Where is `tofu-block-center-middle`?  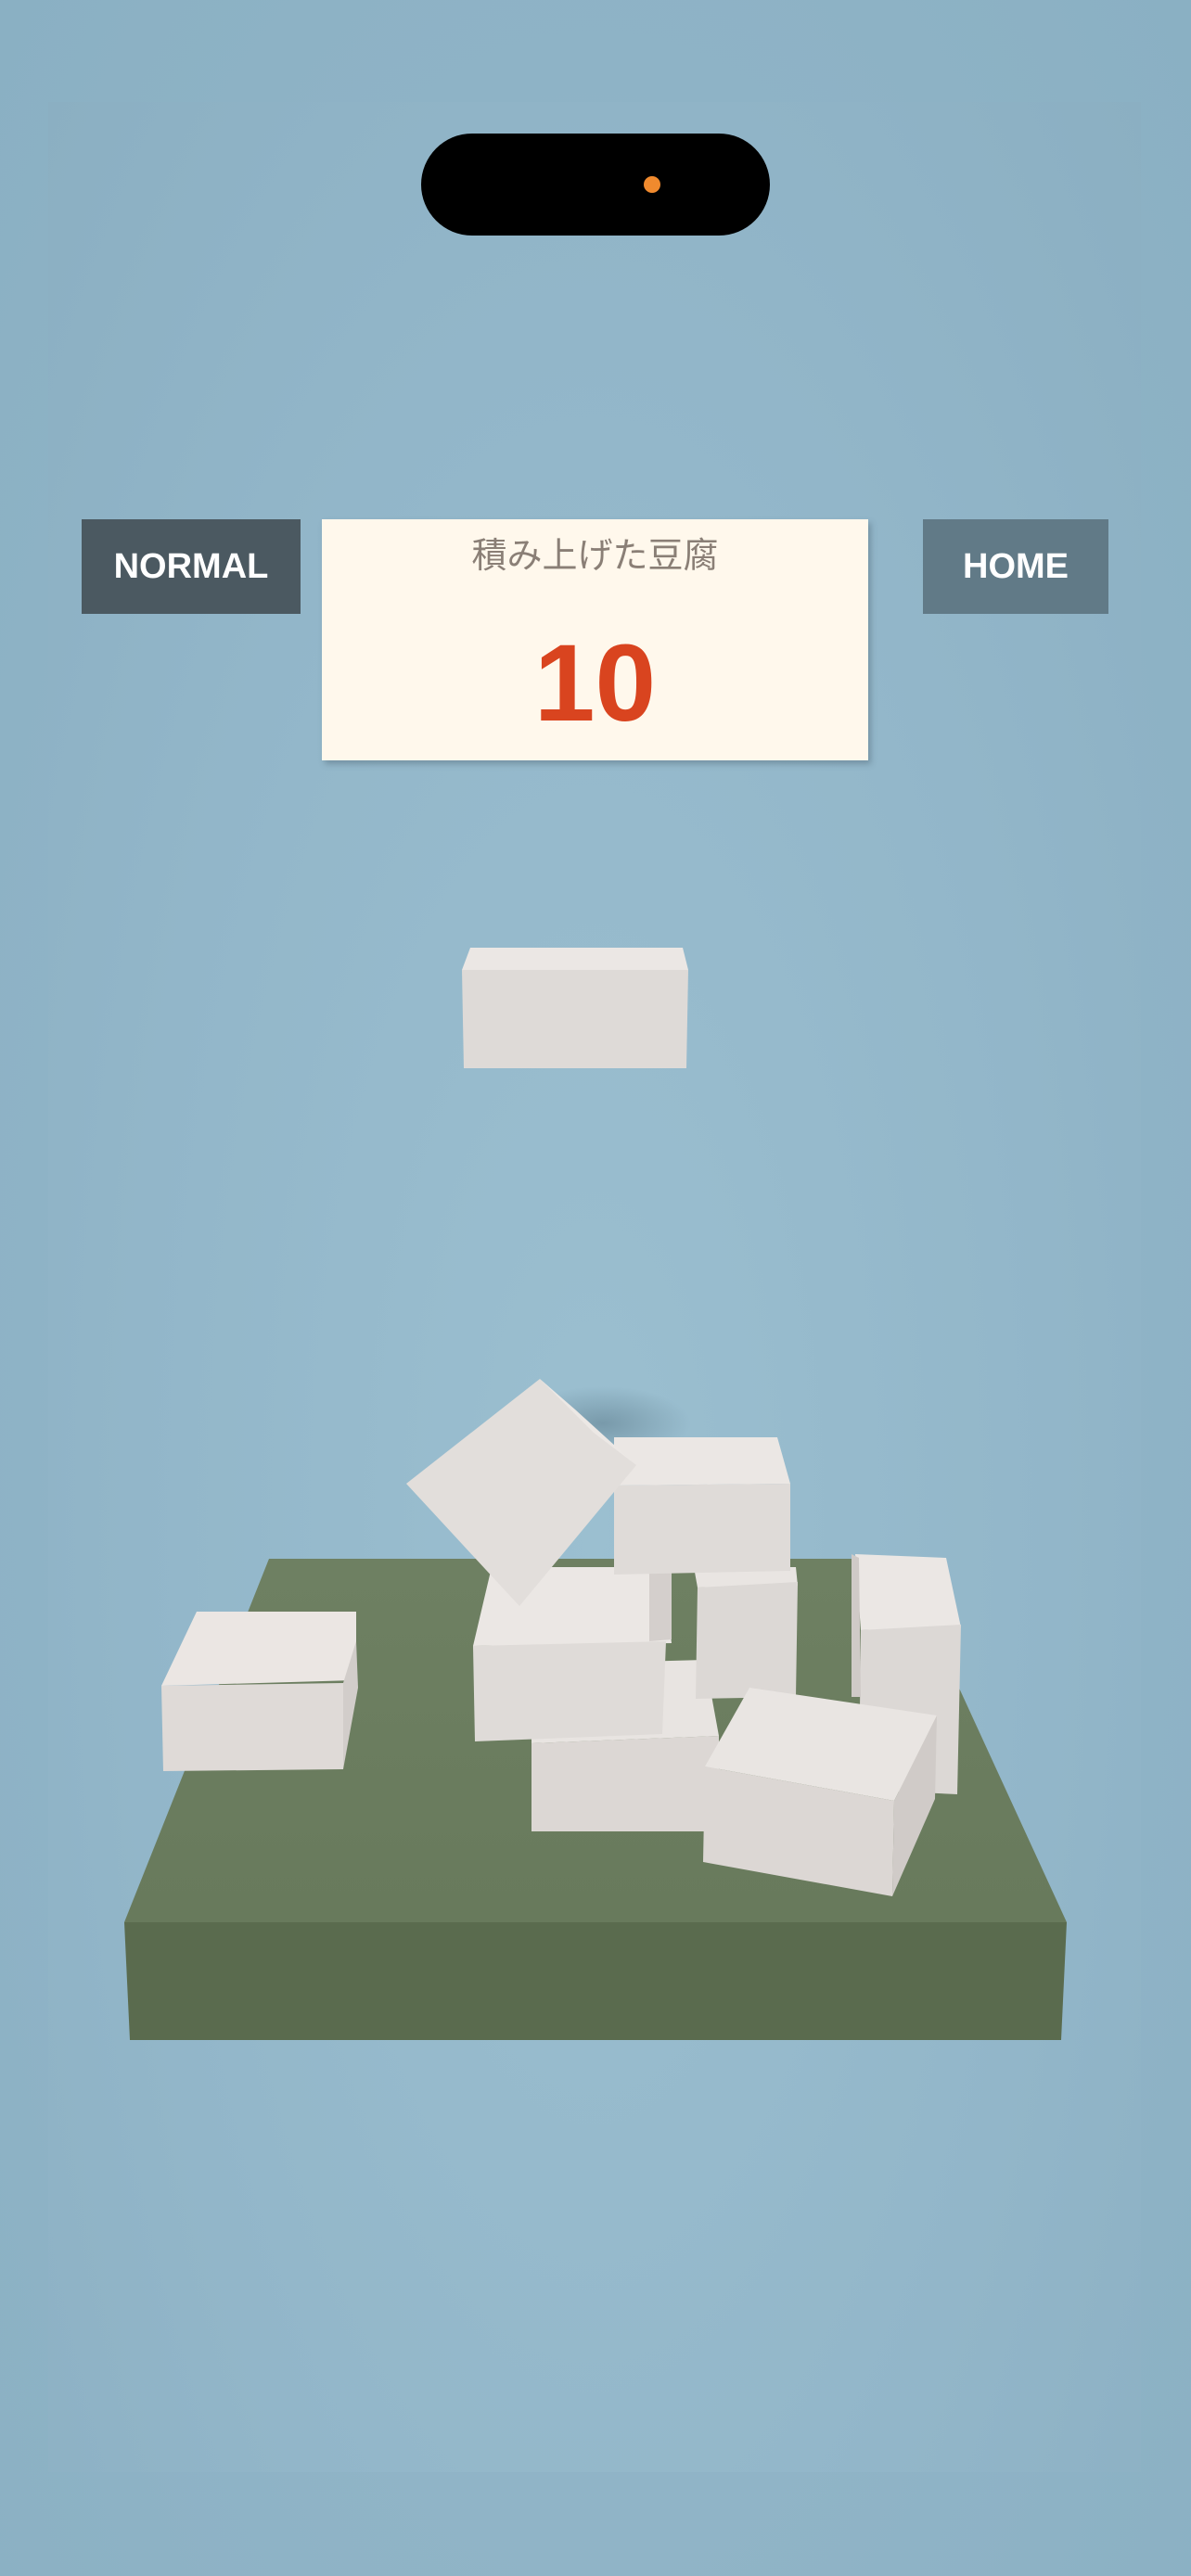
tofu-block-center-middle is located at coordinates (572, 1654).